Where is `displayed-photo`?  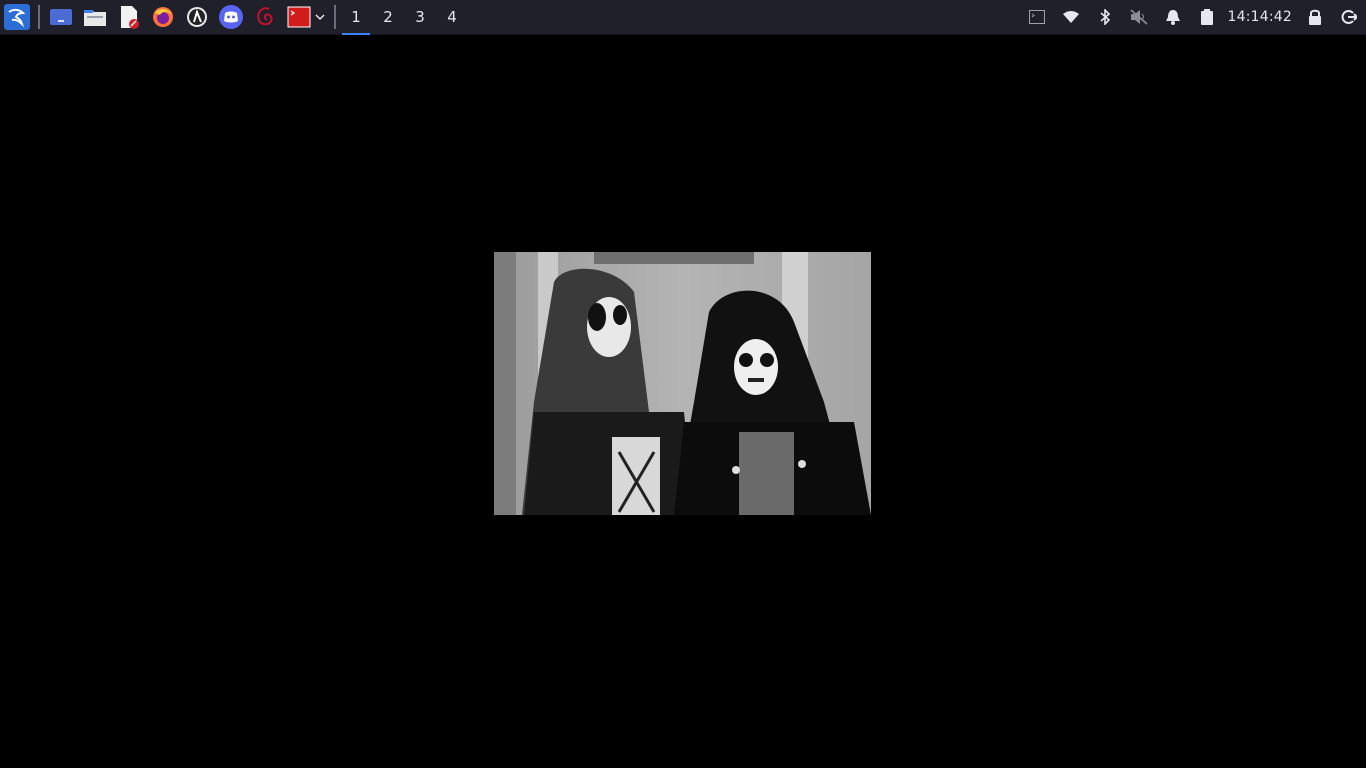 displayed-photo is located at coordinates (682, 383).